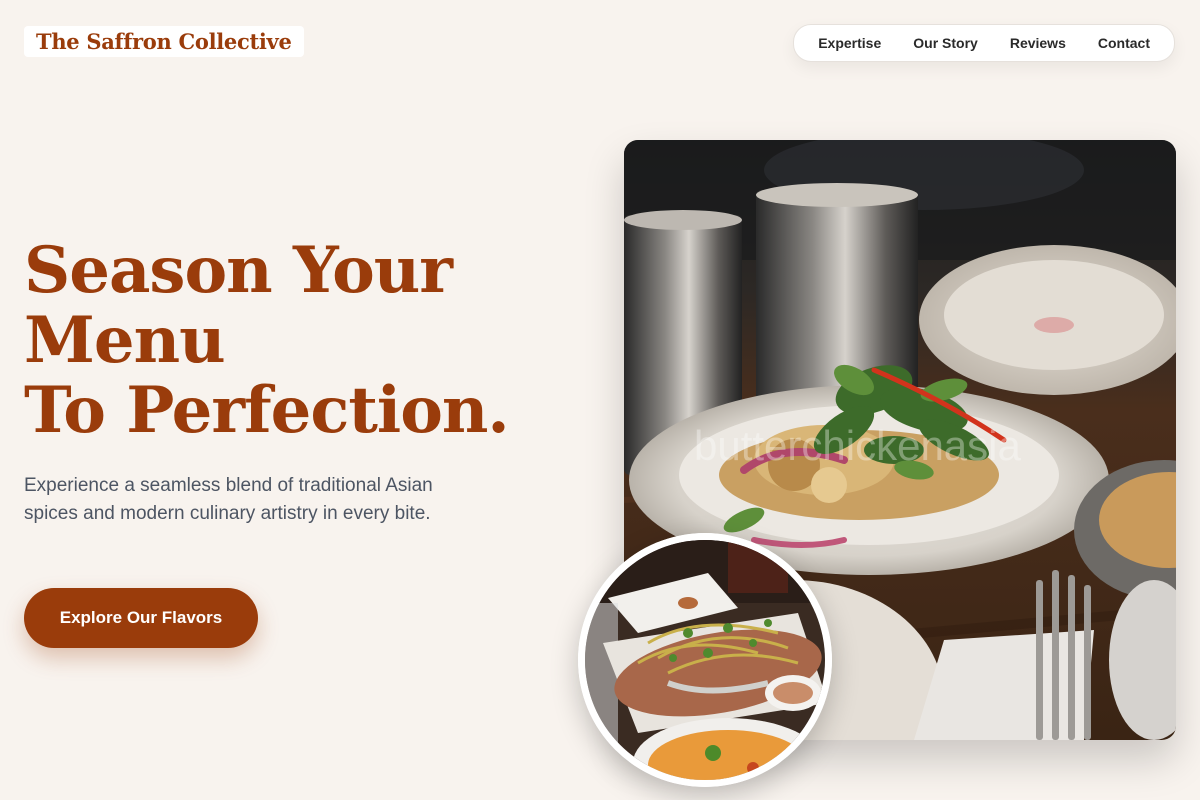  What do you see at coordinates (141, 618) in the screenshot?
I see `explore-flavors-button: Explore Our Flavors` at bounding box center [141, 618].